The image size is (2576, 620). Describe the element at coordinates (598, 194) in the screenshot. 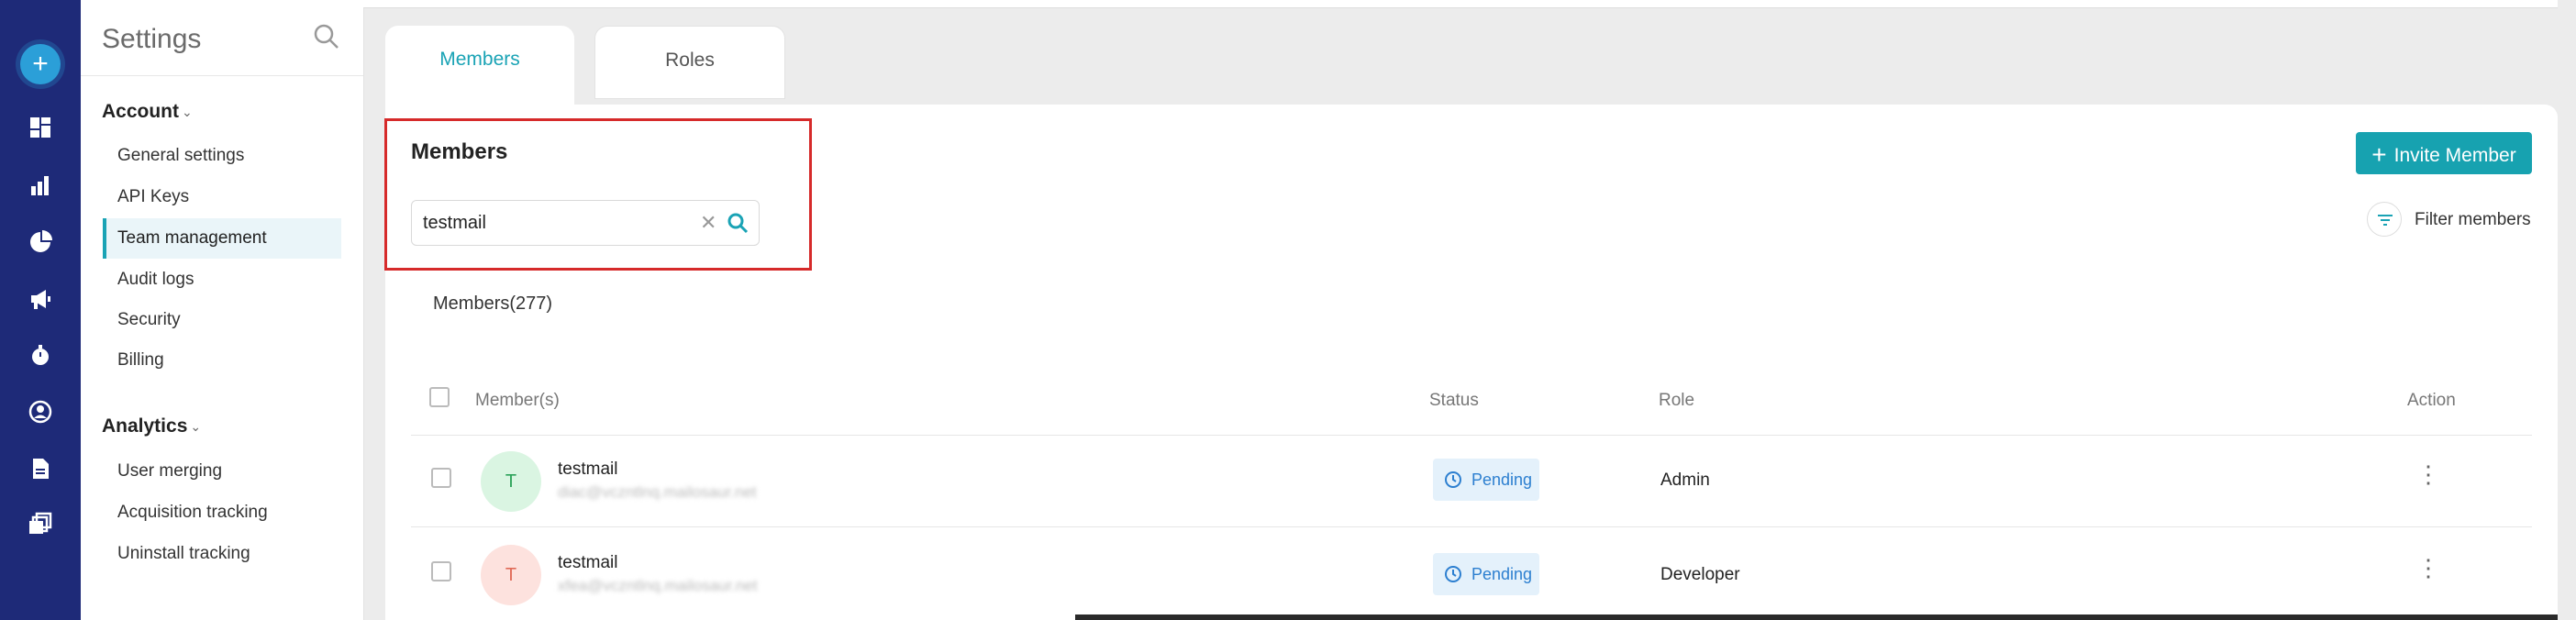

I see `highlight-box` at that location.